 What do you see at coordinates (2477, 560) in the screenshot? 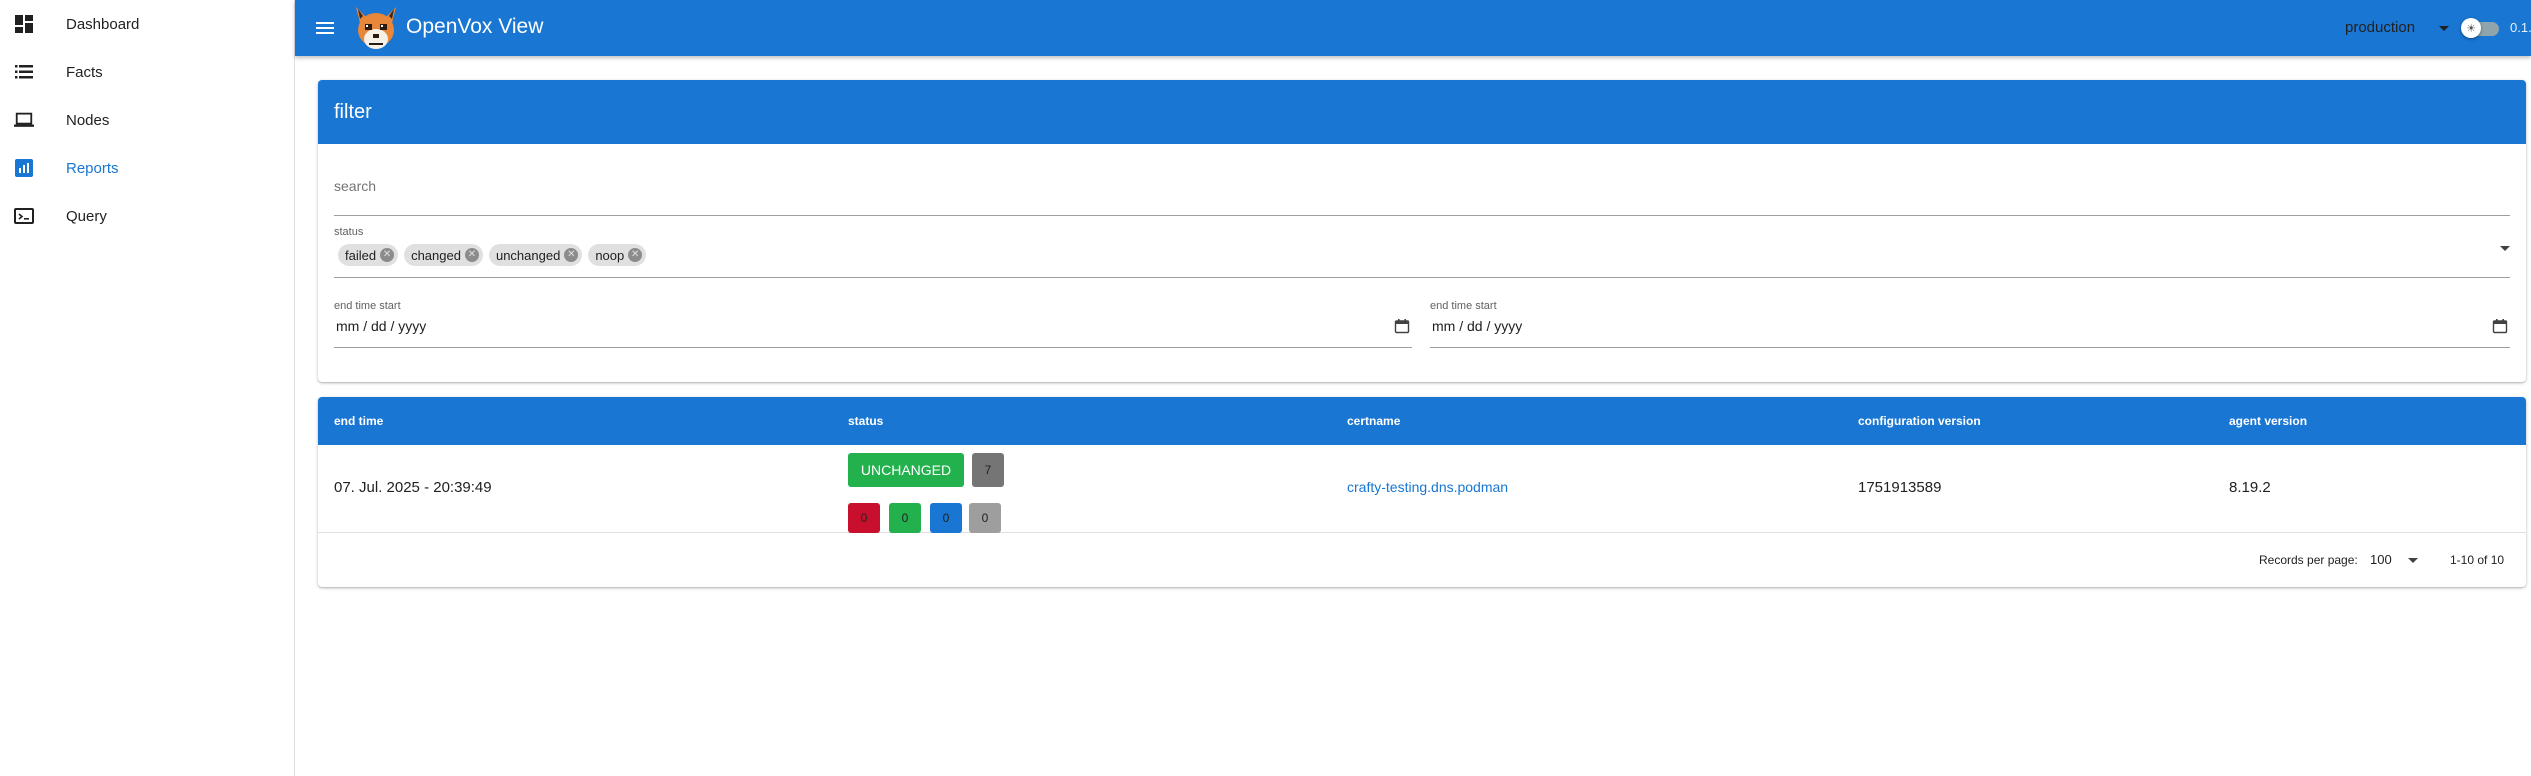
I see `pagination-range: 1-10 of 10` at bounding box center [2477, 560].